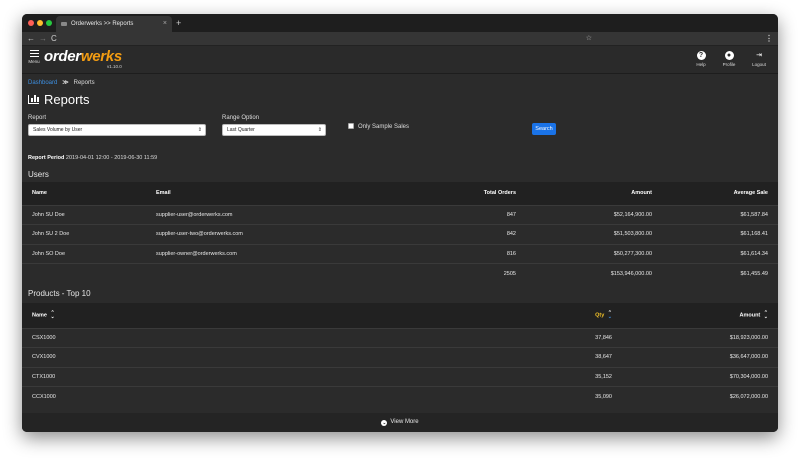 Image resolution: width=800 pixels, height=460 pixels. What do you see at coordinates (594, 193) in the screenshot?
I see `column-header-amount: Amount` at bounding box center [594, 193].